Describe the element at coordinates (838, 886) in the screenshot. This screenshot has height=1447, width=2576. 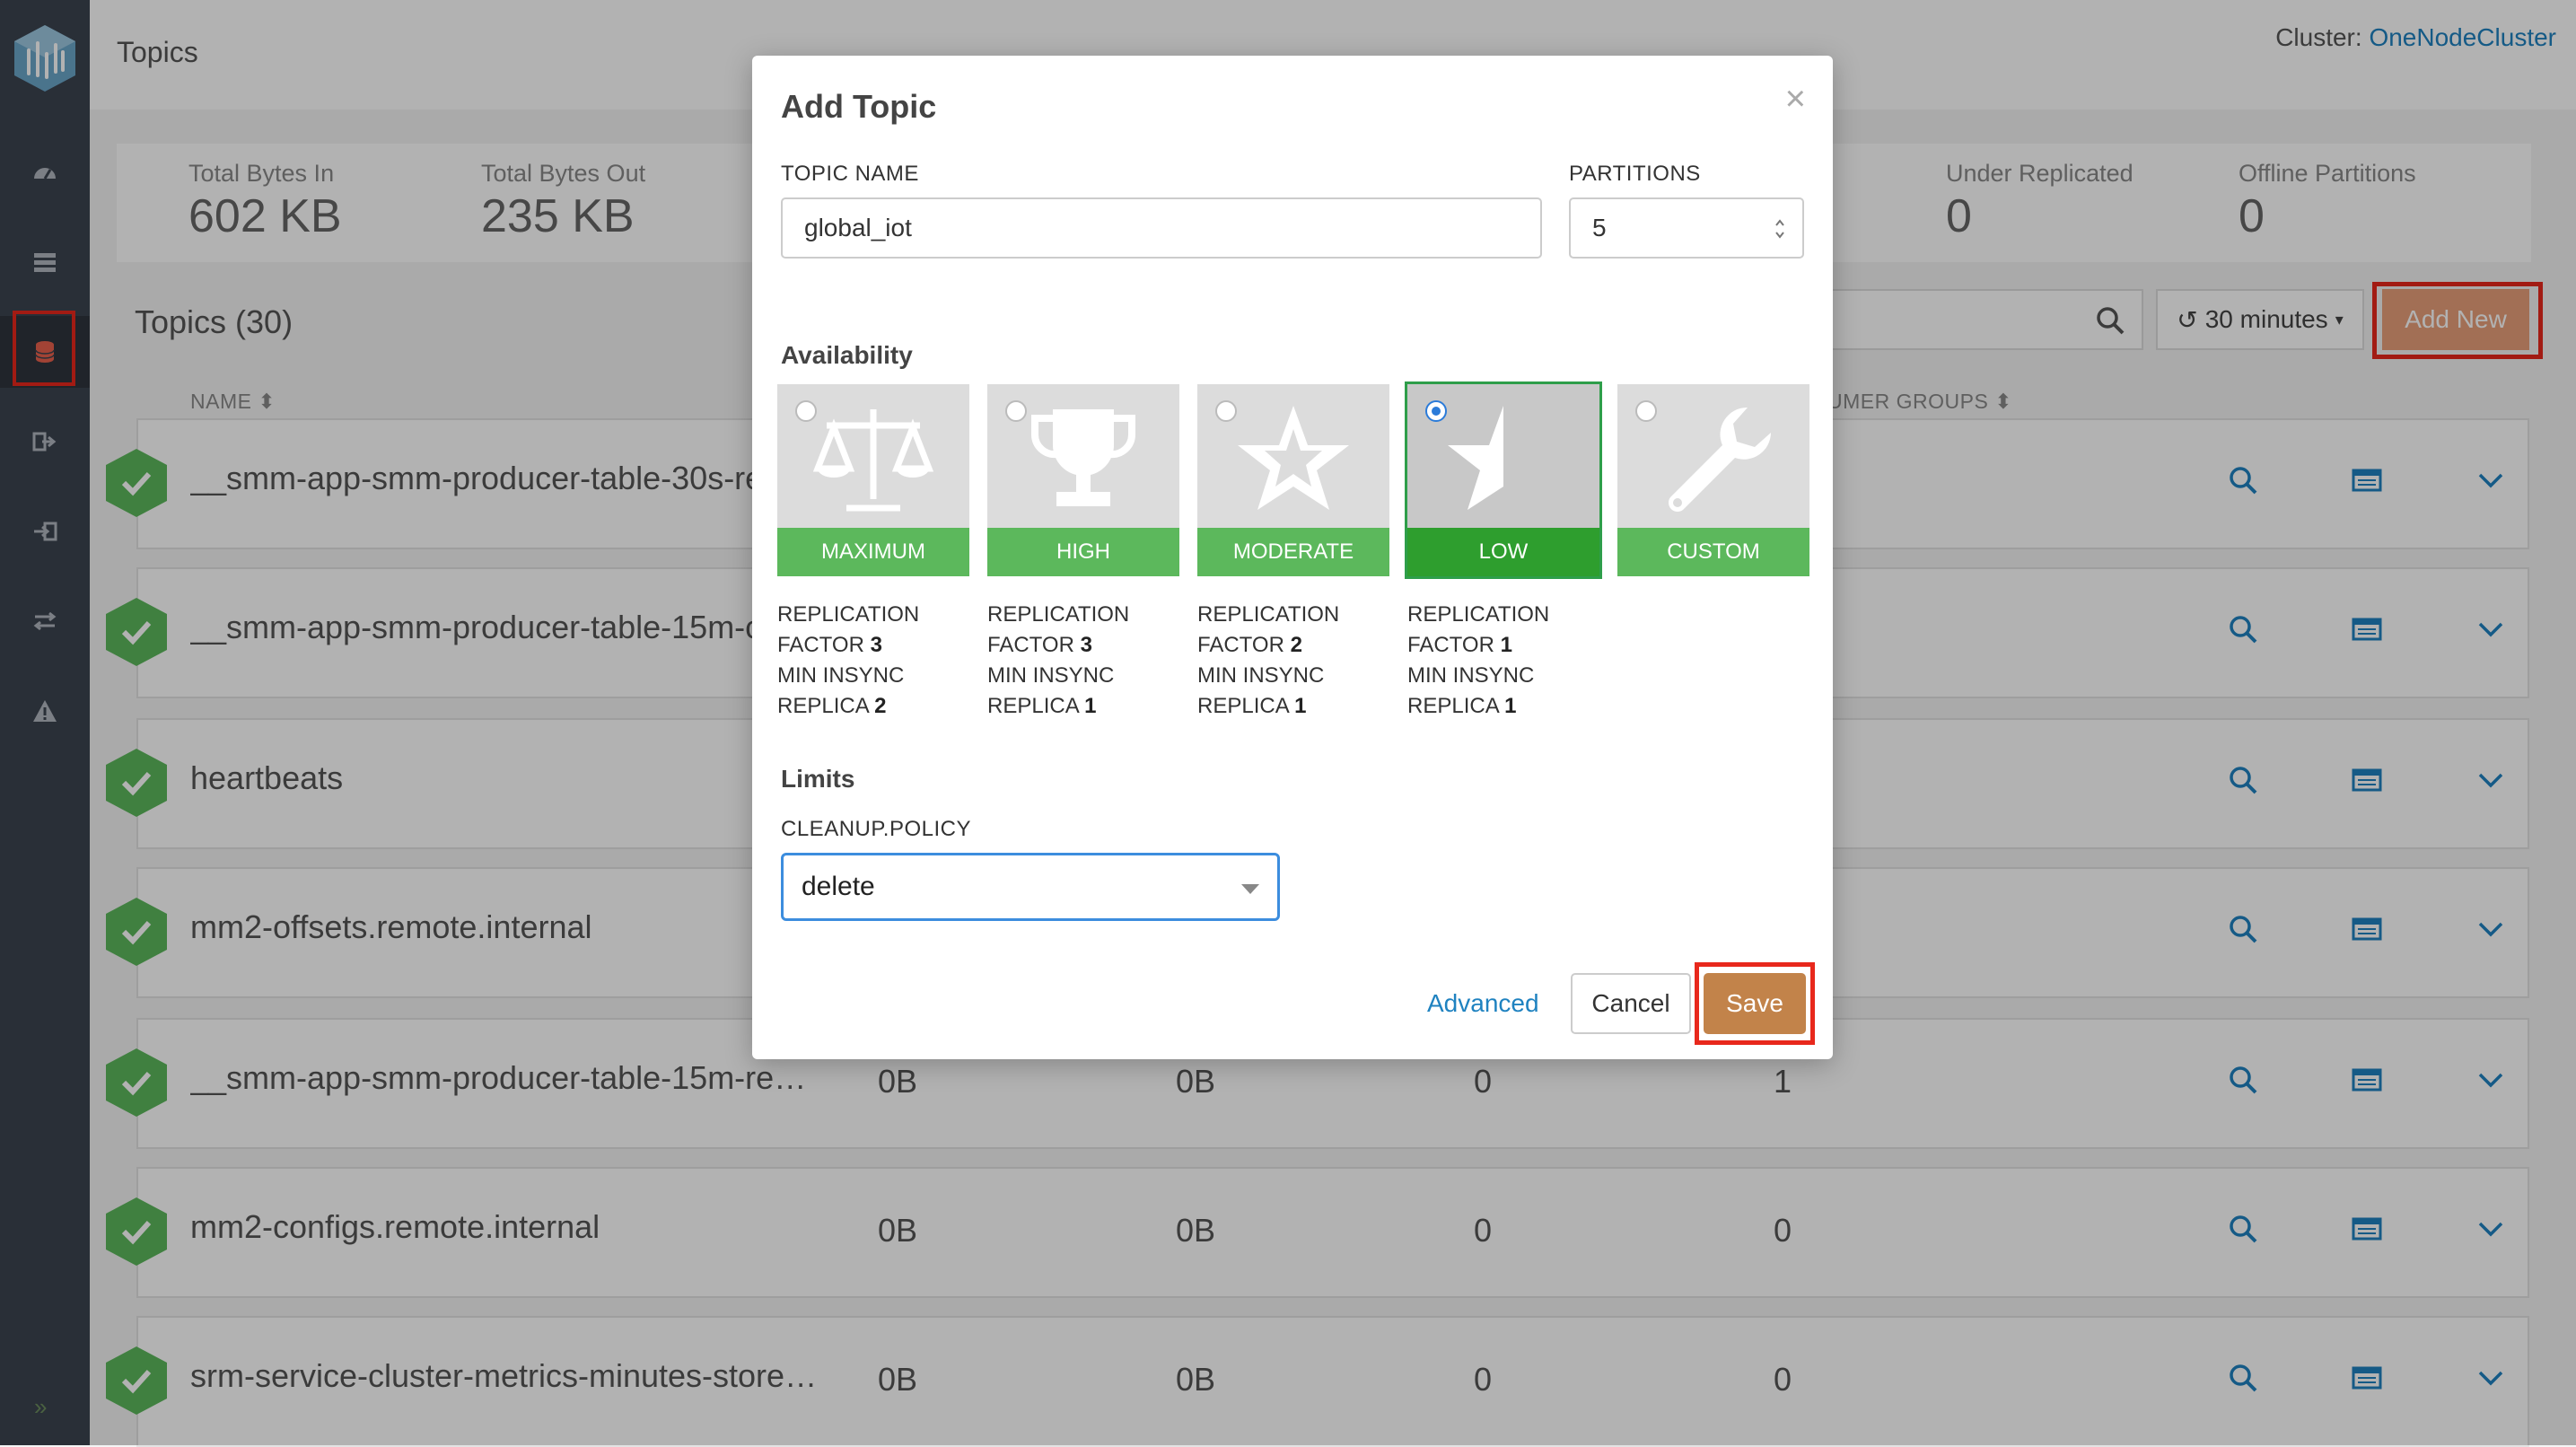
I see `cleanup-policy-value: delete` at that location.